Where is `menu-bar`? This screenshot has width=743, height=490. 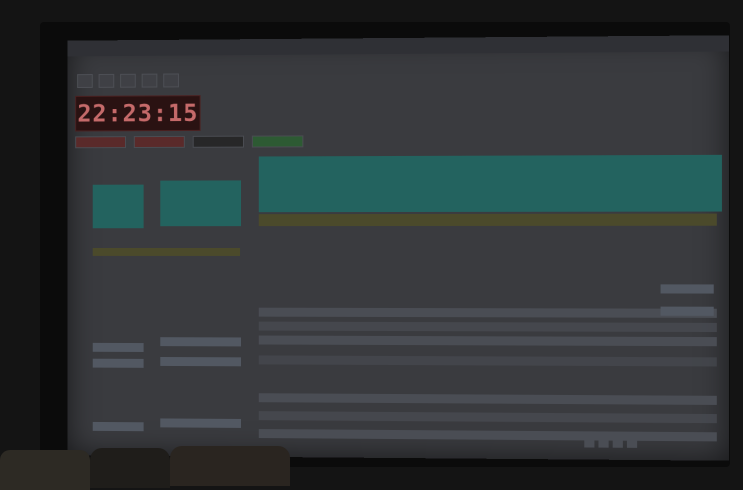
menu-bar is located at coordinates (398, 62).